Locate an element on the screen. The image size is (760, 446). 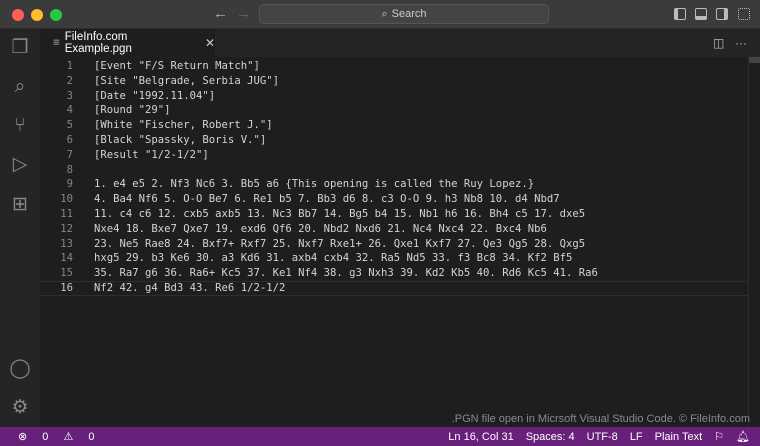
line-number: 15 is located at coordinates (66, 273).